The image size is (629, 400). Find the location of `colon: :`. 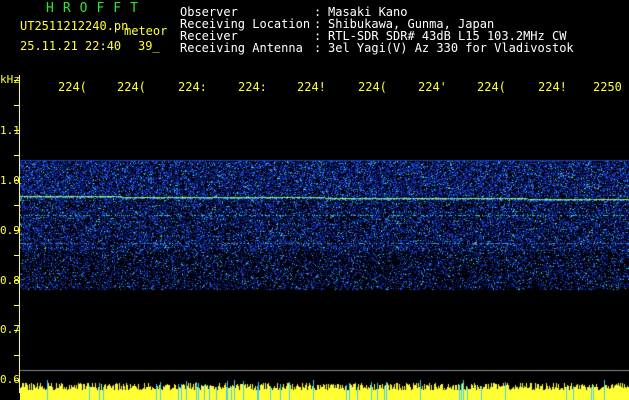

colon: : is located at coordinates (318, 48).